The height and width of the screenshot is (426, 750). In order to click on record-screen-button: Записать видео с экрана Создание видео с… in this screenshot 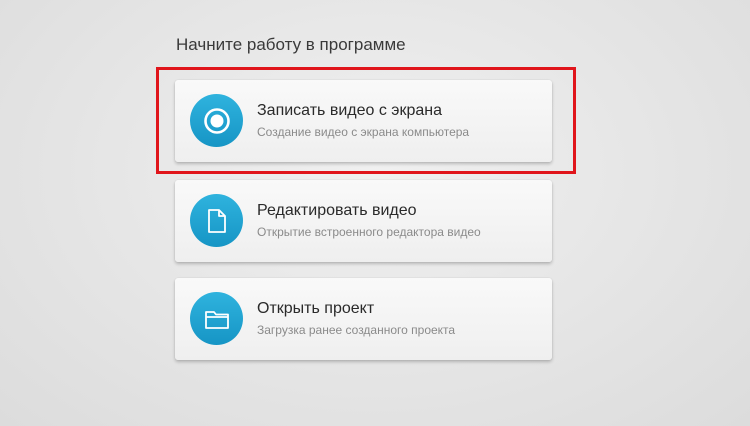, I will do `click(363, 121)`.